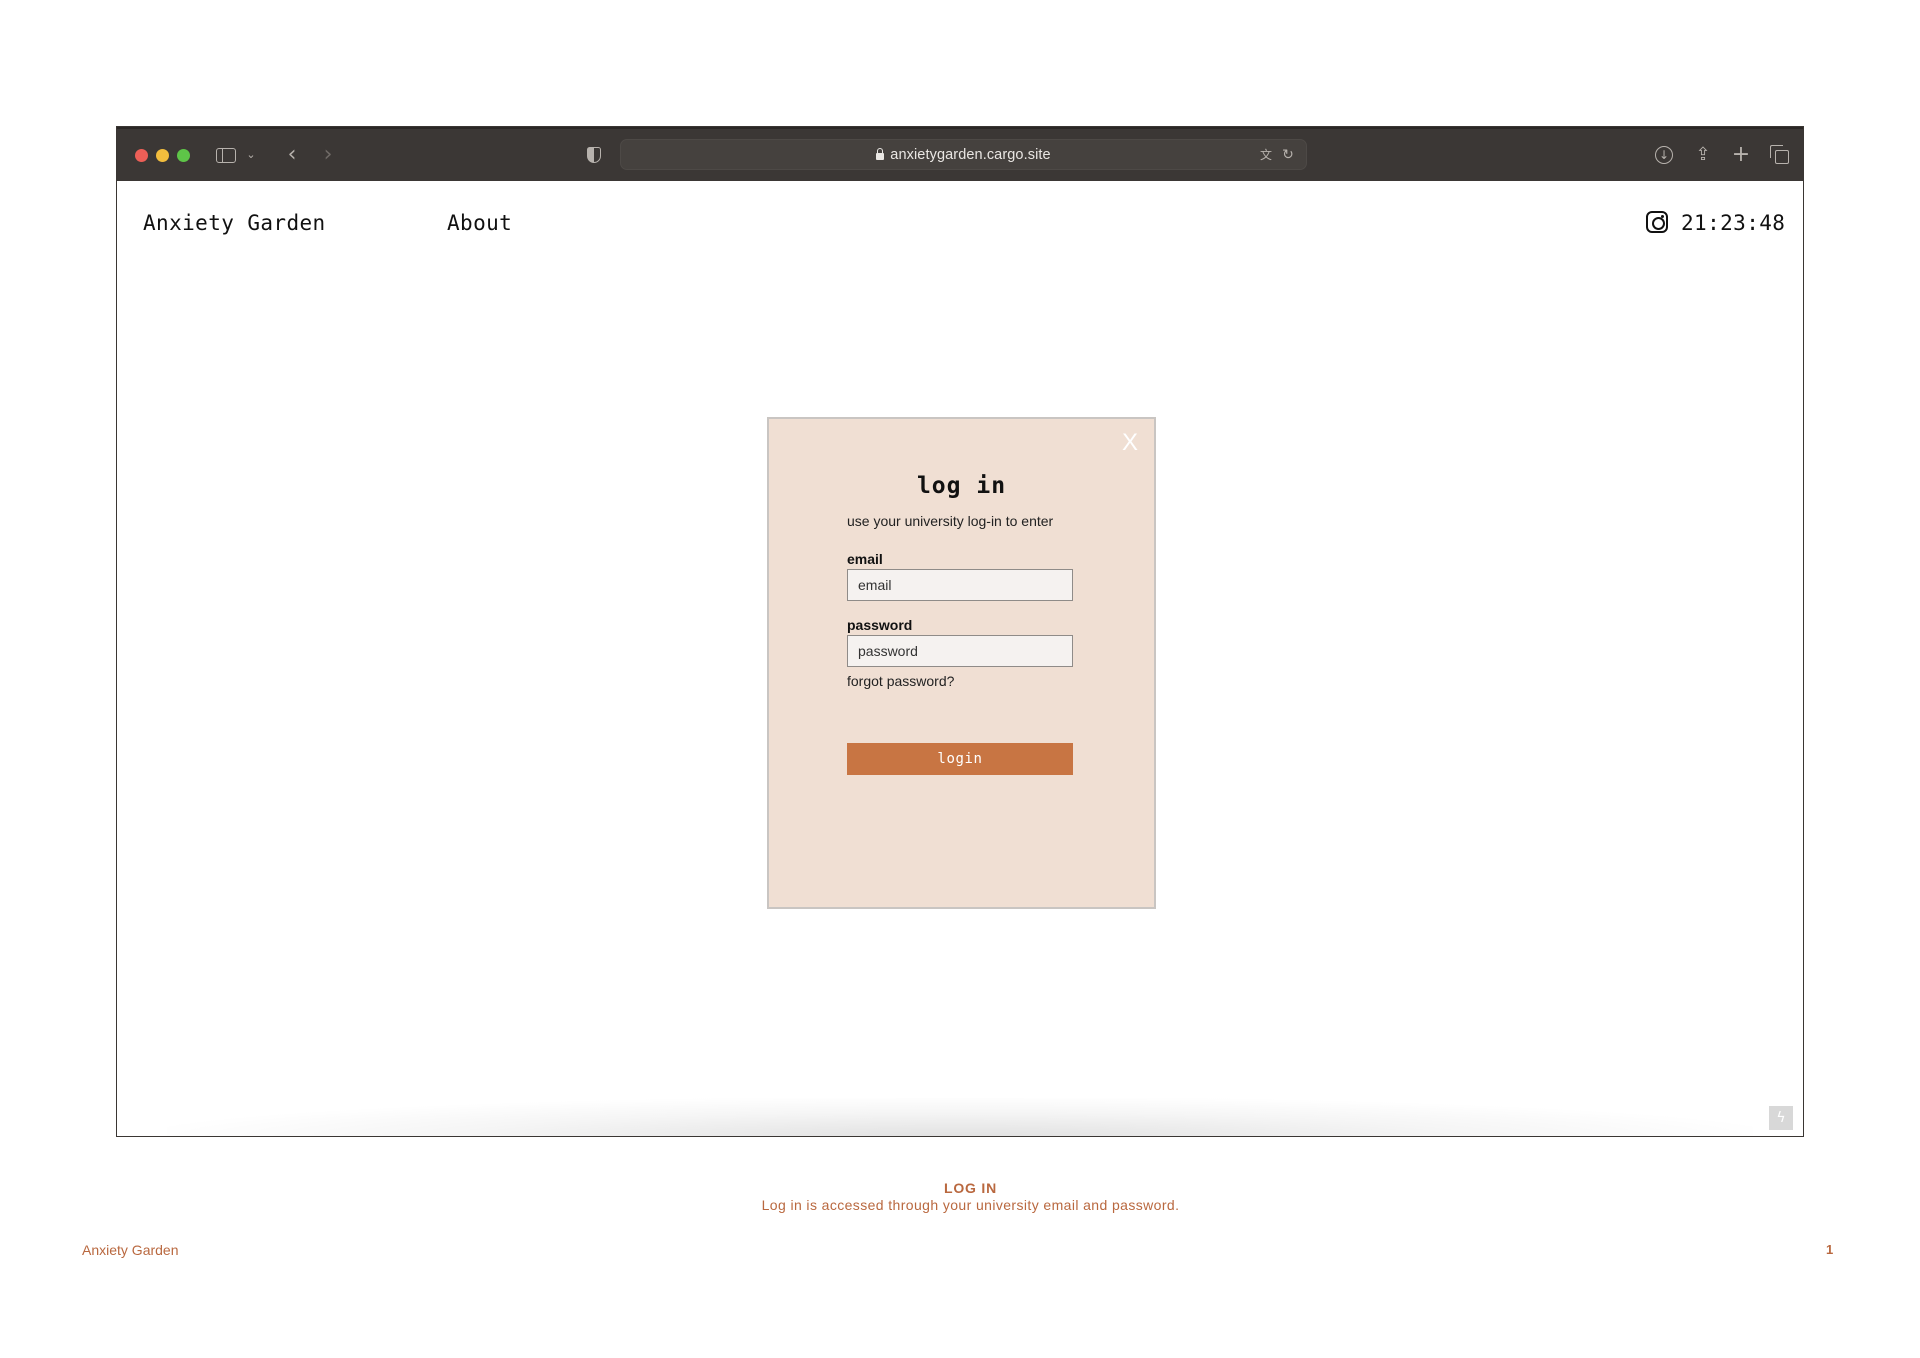 The height and width of the screenshot is (1358, 1920). I want to click on chevron-down-icon: ⌄, so click(251, 155).